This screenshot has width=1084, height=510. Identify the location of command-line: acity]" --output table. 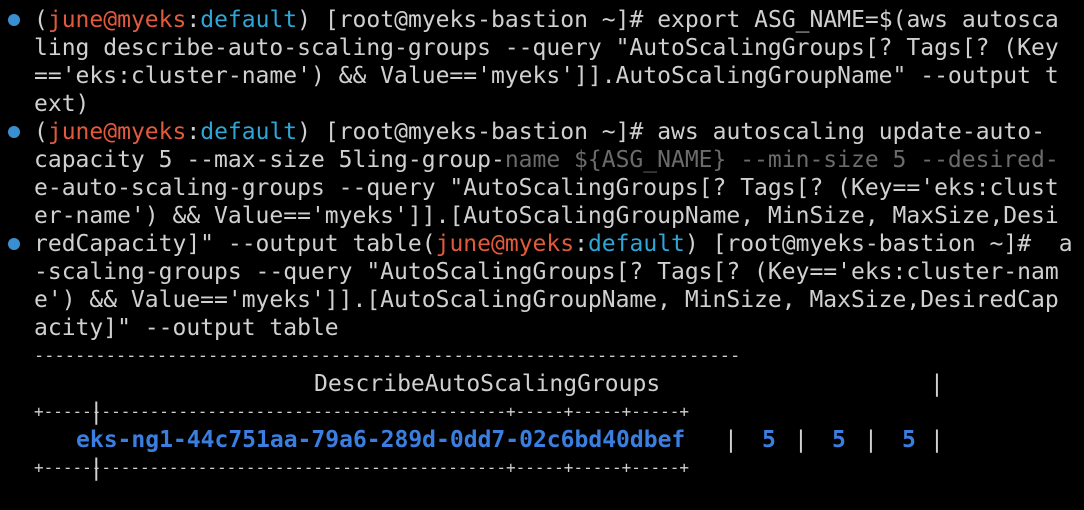
(186, 328).